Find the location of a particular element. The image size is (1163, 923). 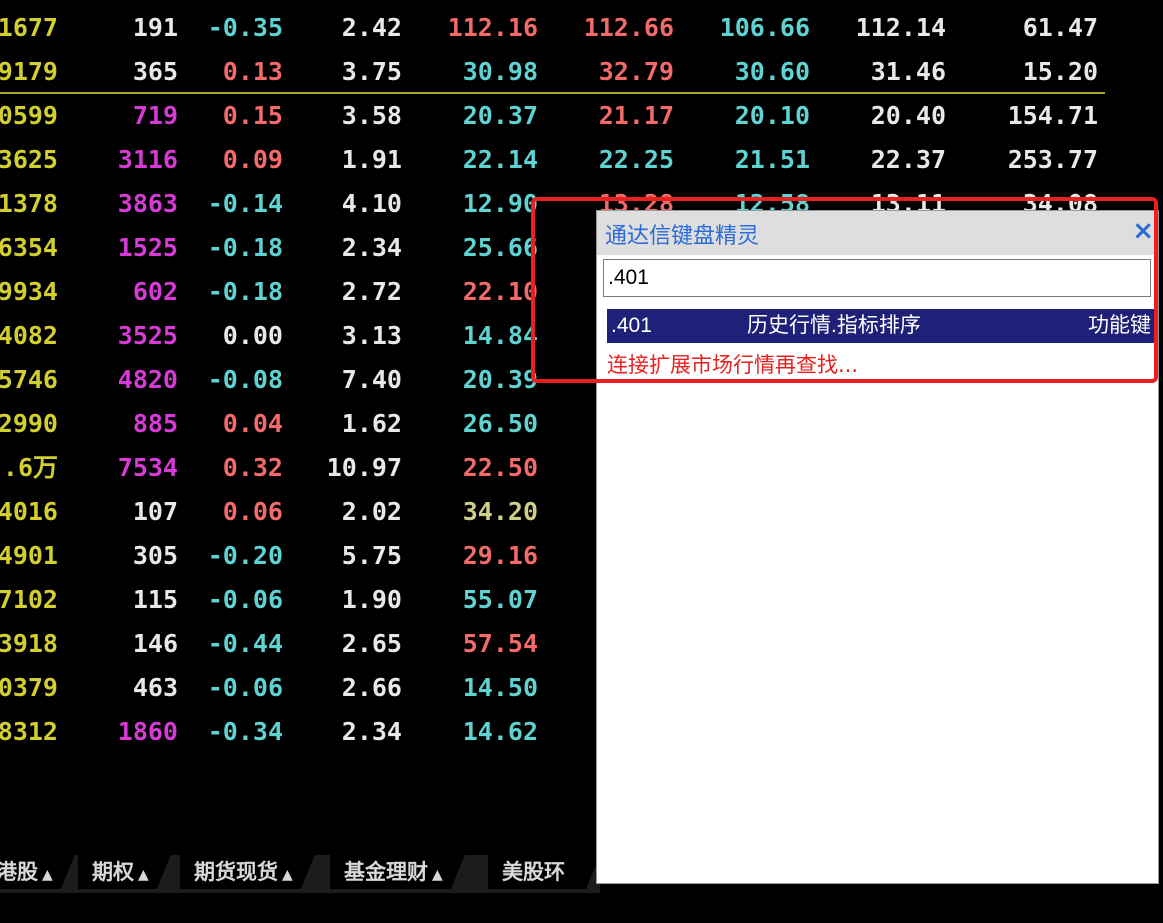

popup-title-bar: 通达信键盘精灵 × is located at coordinates (877, 233).